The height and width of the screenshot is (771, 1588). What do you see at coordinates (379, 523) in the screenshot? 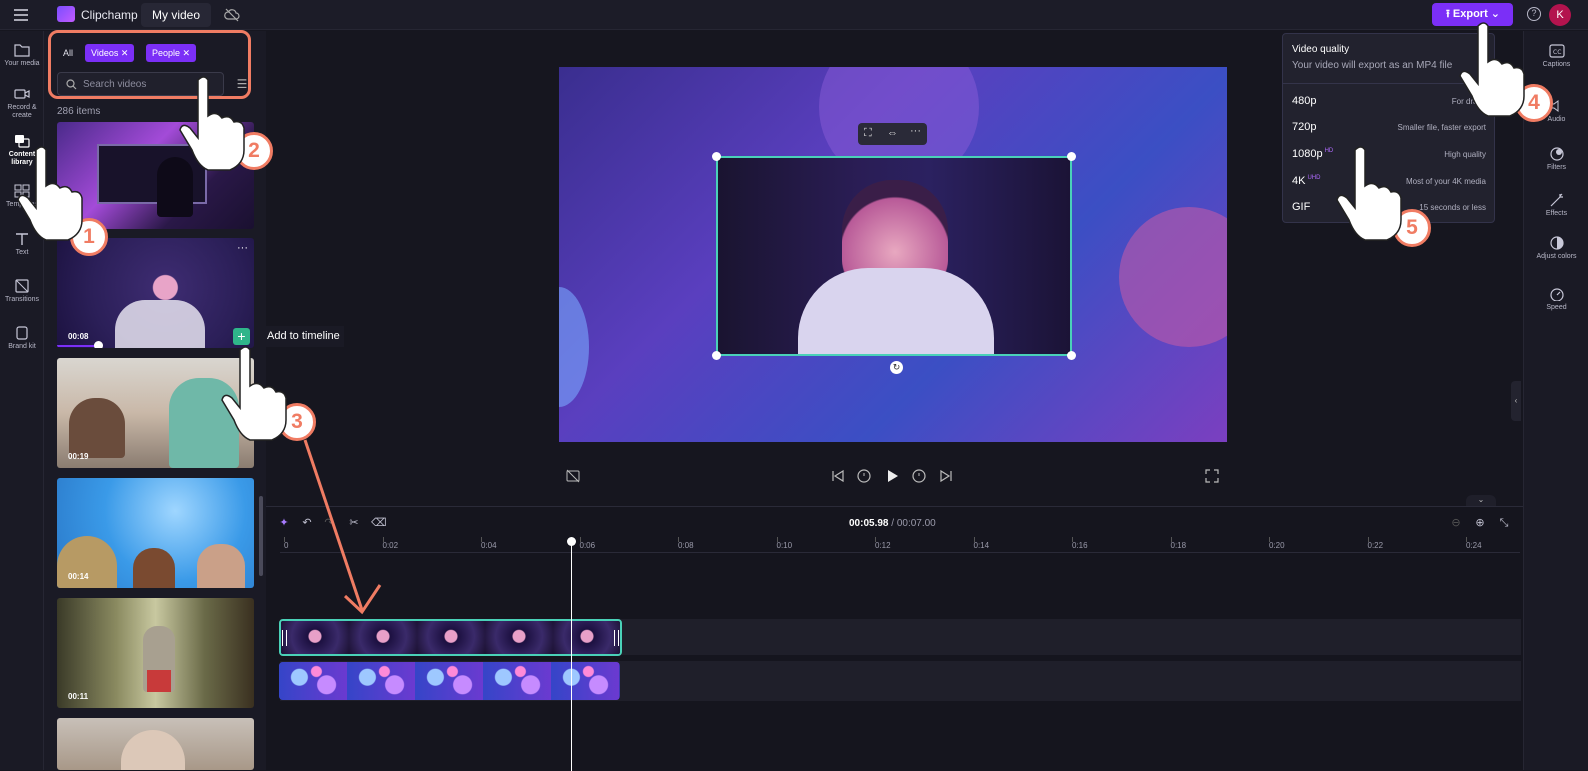
I see `delete-icon: ⌫` at bounding box center [379, 523].